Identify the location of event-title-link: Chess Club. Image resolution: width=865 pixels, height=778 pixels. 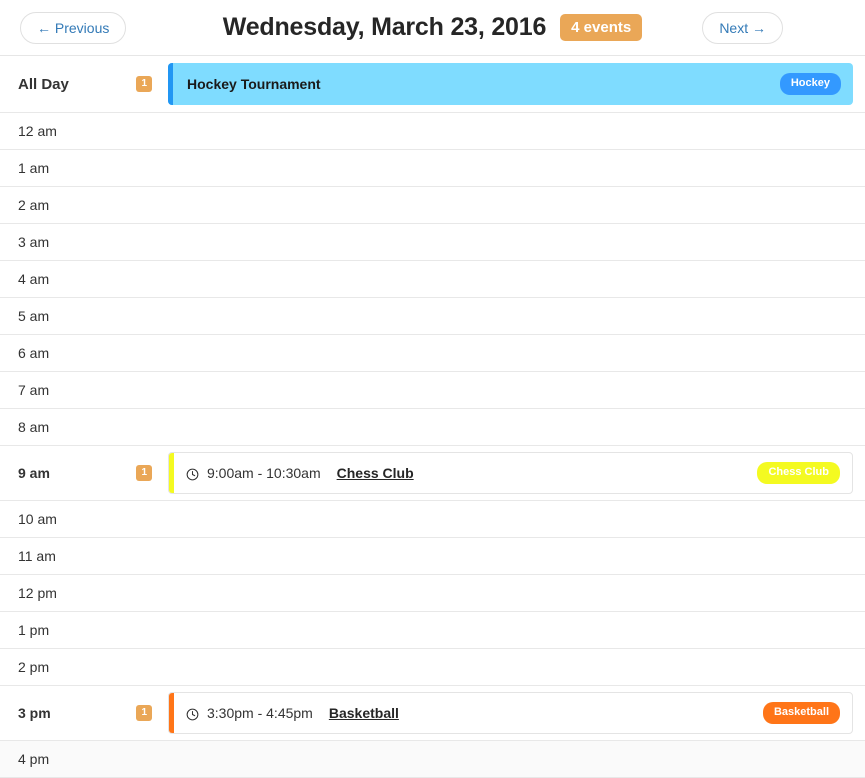
(375, 473).